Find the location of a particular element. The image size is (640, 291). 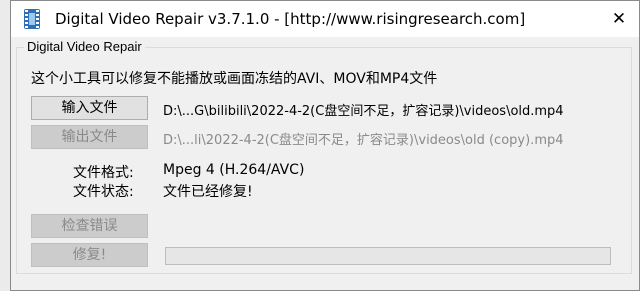

input-file-button: 输入文件 is located at coordinates (89, 108).